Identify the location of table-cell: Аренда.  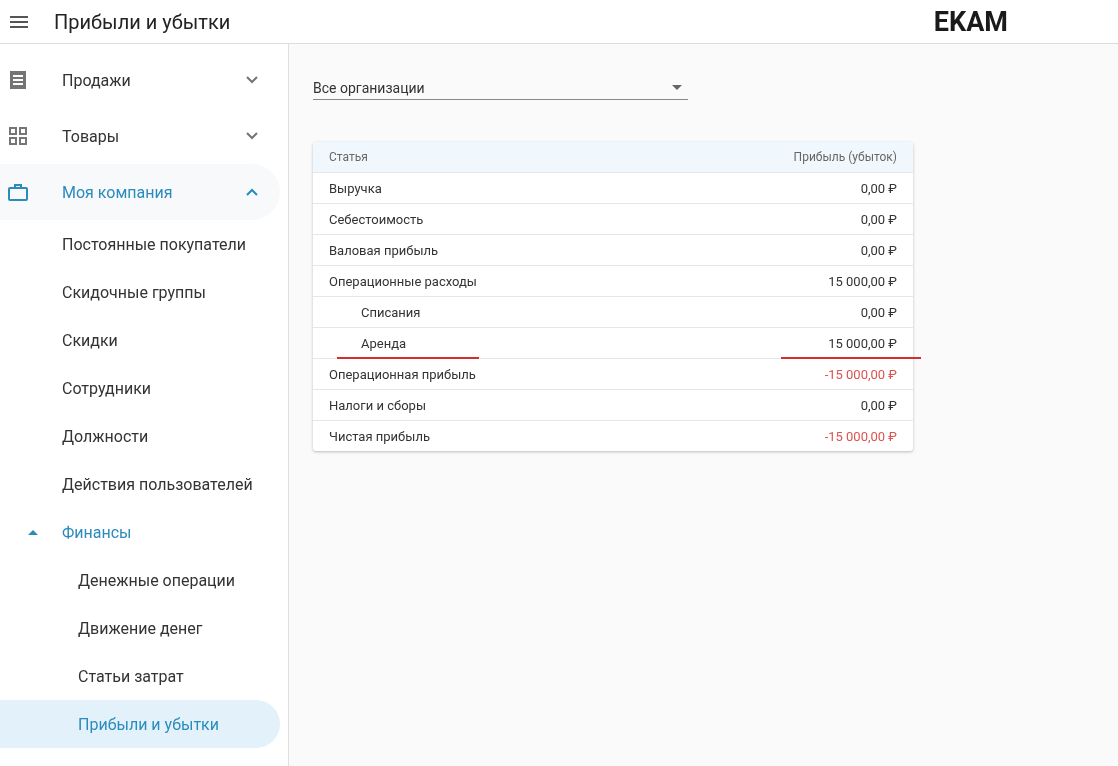
(408, 347).